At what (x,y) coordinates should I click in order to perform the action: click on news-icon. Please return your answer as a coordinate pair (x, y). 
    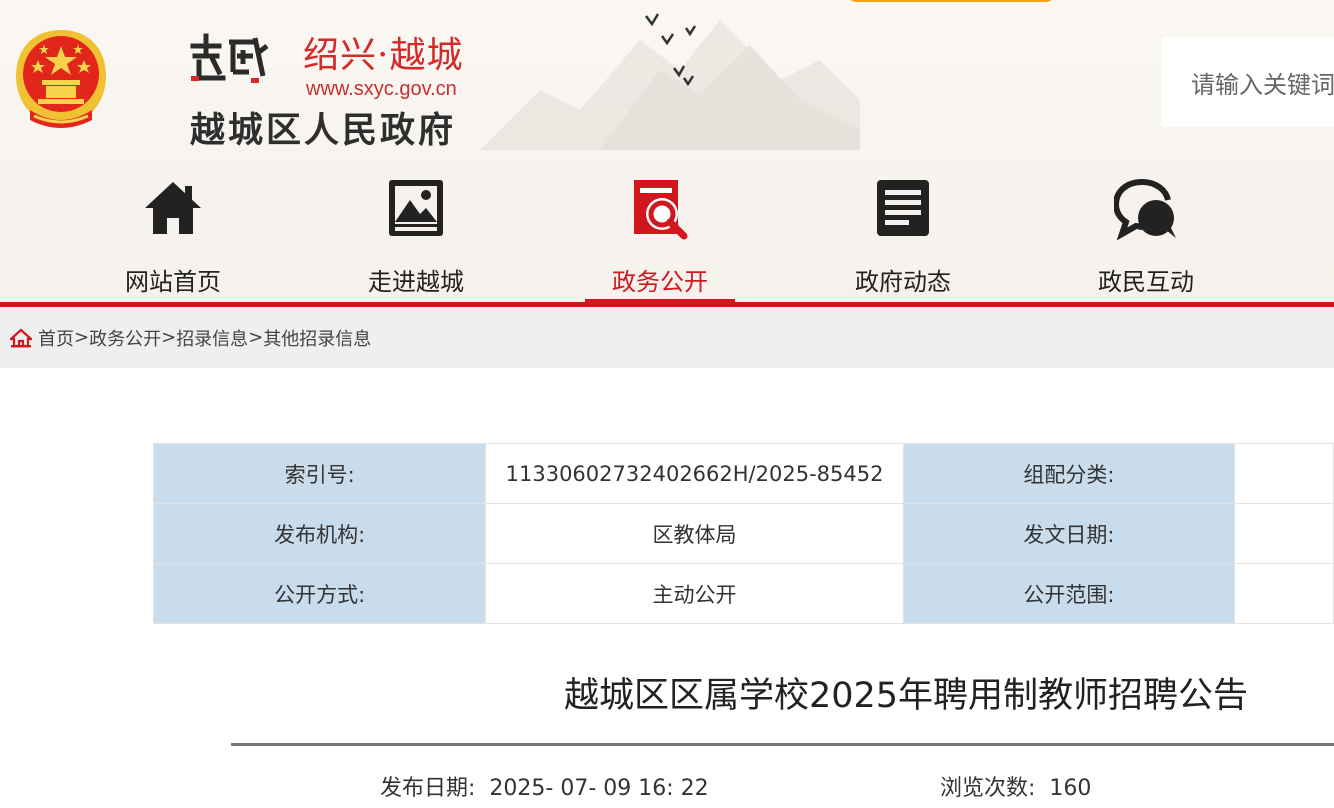
    Looking at the image, I should click on (903, 208).